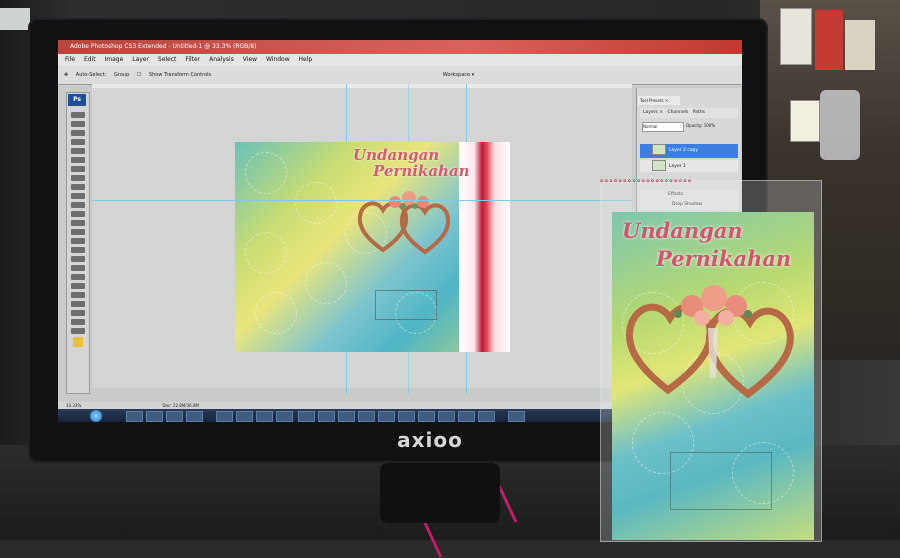 The image size is (900, 558). What do you see at coordinates (663, 127) in the screenshot?
I see `blend-mode-dropdown: Normal` at bounding box center [663, 127].